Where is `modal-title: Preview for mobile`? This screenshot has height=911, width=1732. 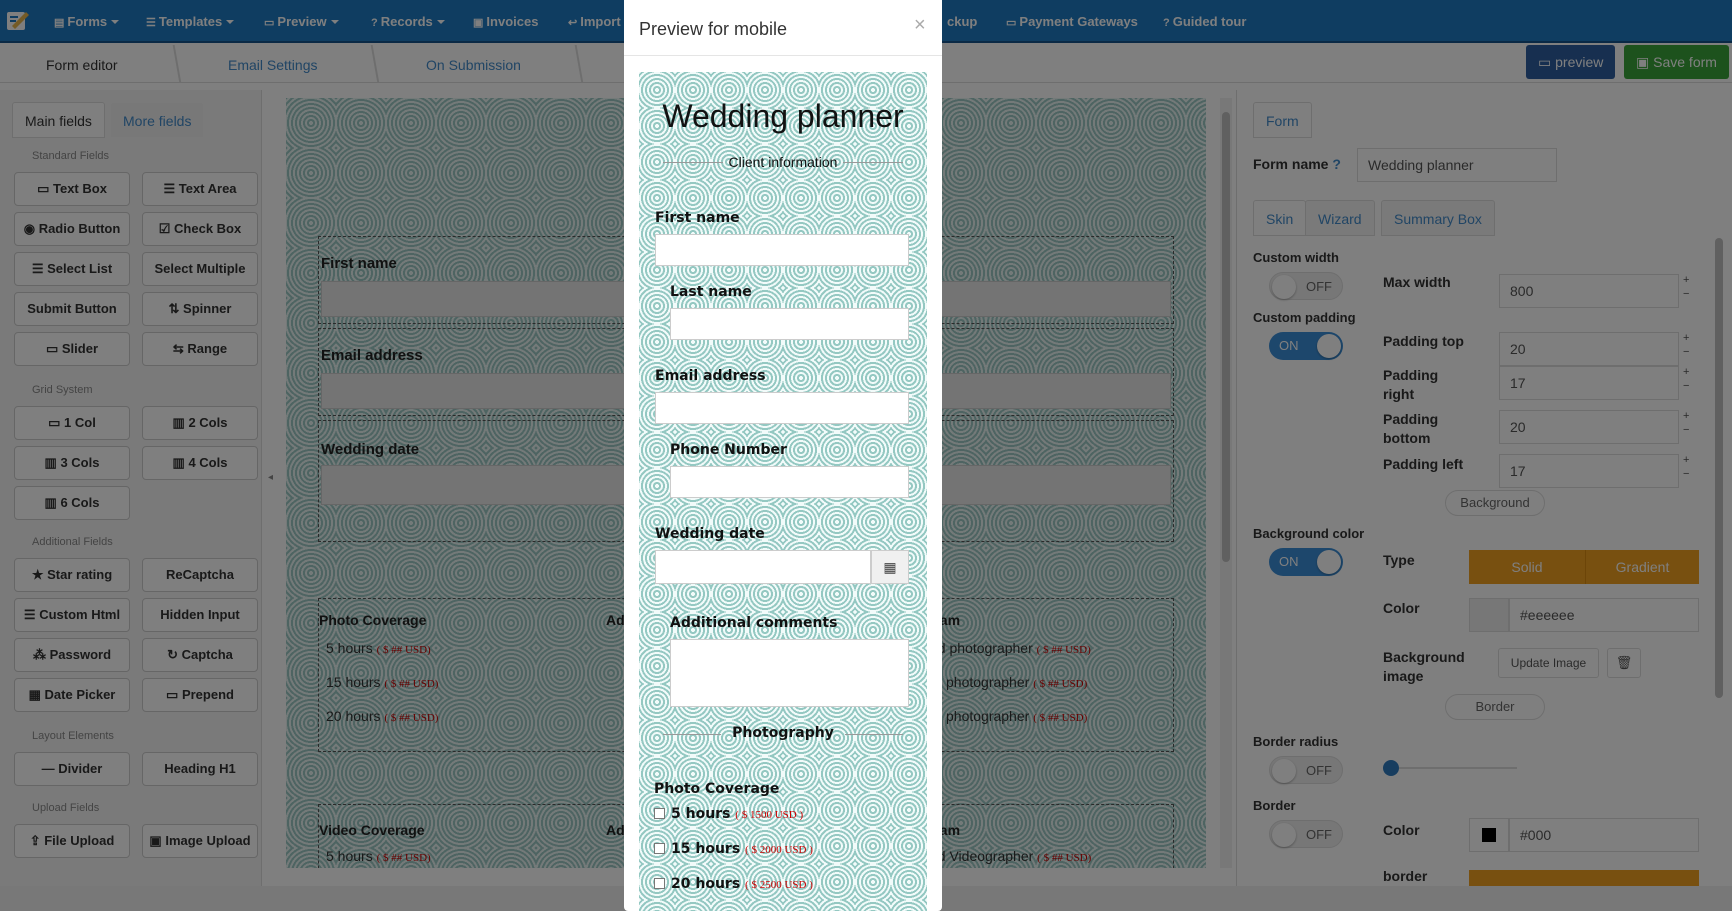 modal-title: Preview for mobile is located at coordinates (713, 29).